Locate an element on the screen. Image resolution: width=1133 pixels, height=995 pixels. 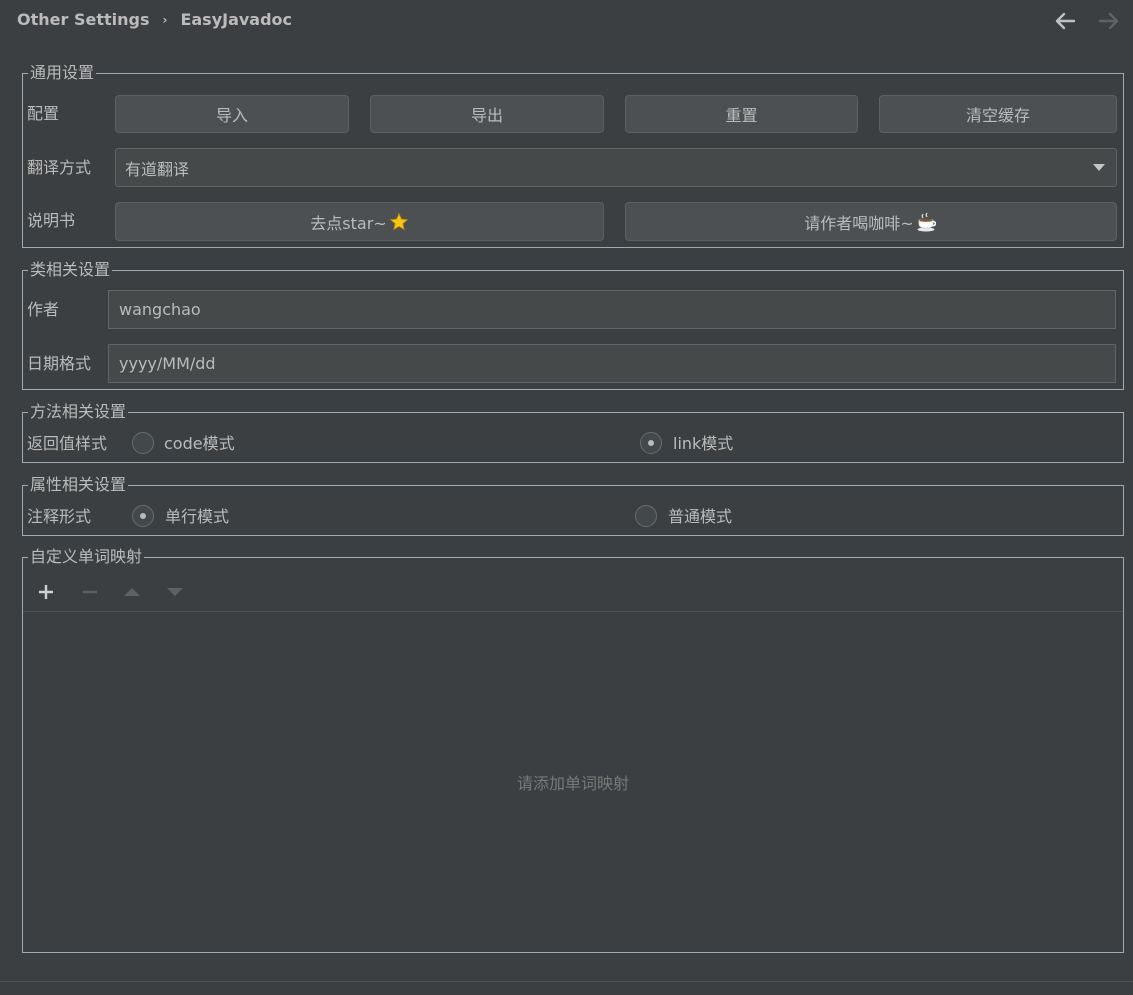
clear-cache-button-label: 清空缓存 is located at coordinates (997, 115).